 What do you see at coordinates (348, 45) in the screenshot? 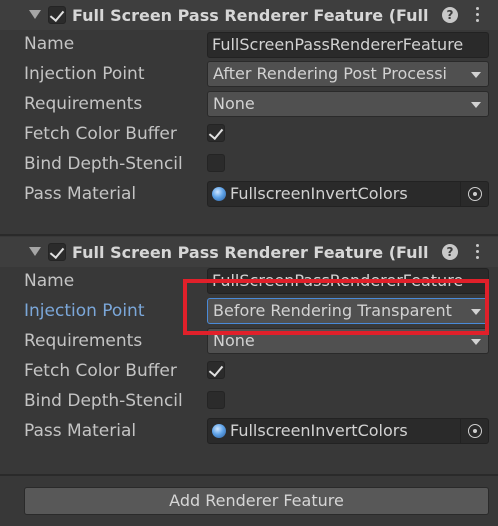
I see `name-field: FullScreenPassRendererFeature` at bounding box center [348, 45].